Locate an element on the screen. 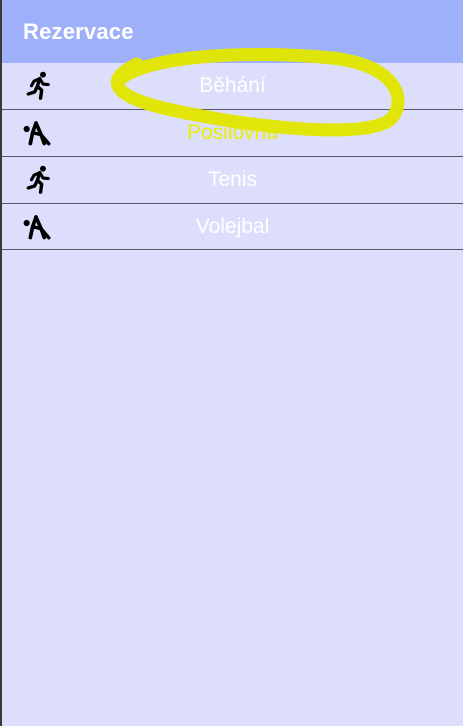  app-bar: Rezervace is located at coordinates (232, 31).